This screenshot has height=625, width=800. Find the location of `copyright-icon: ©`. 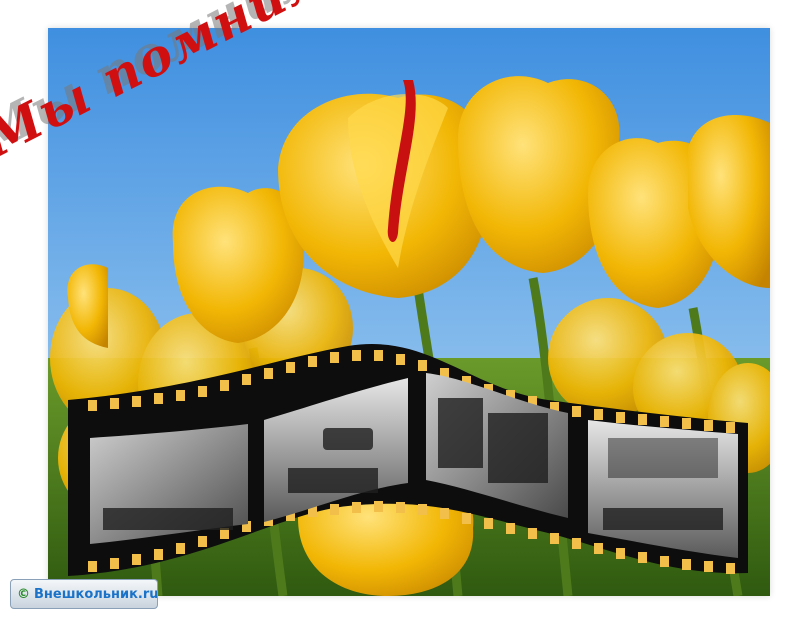

copyright-icon: © is located at coordinates (23, 594).